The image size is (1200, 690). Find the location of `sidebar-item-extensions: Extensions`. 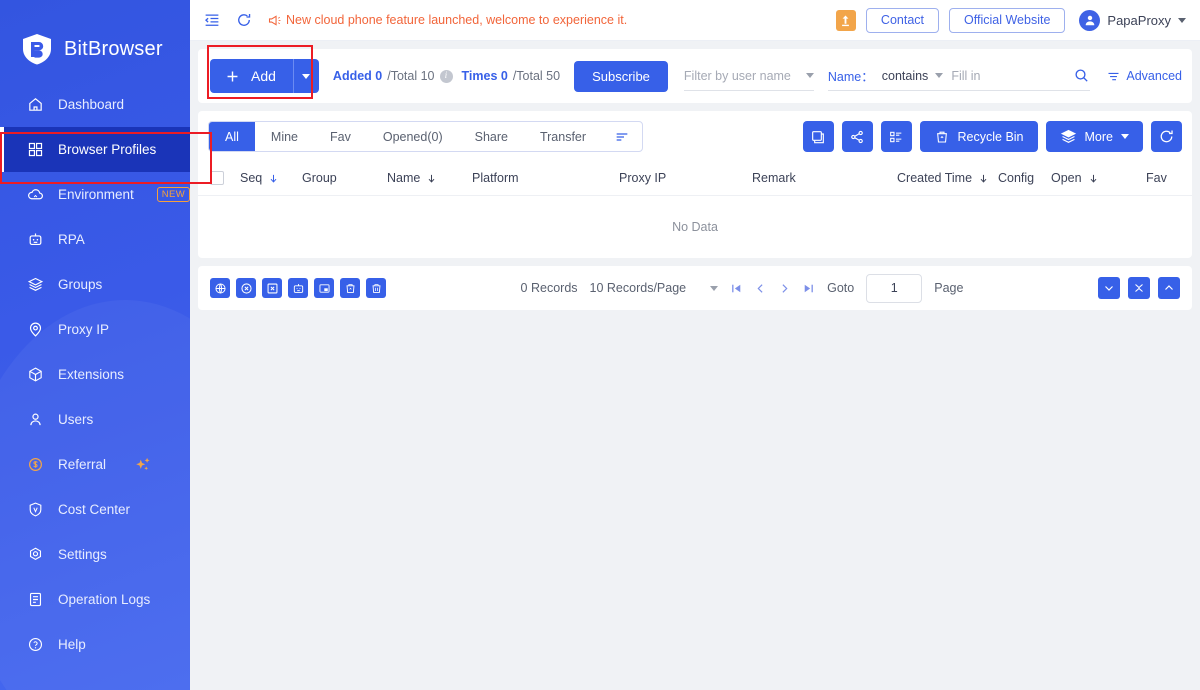

sidebar-item-extensions: Extensions is located at coordinates (95, 374).